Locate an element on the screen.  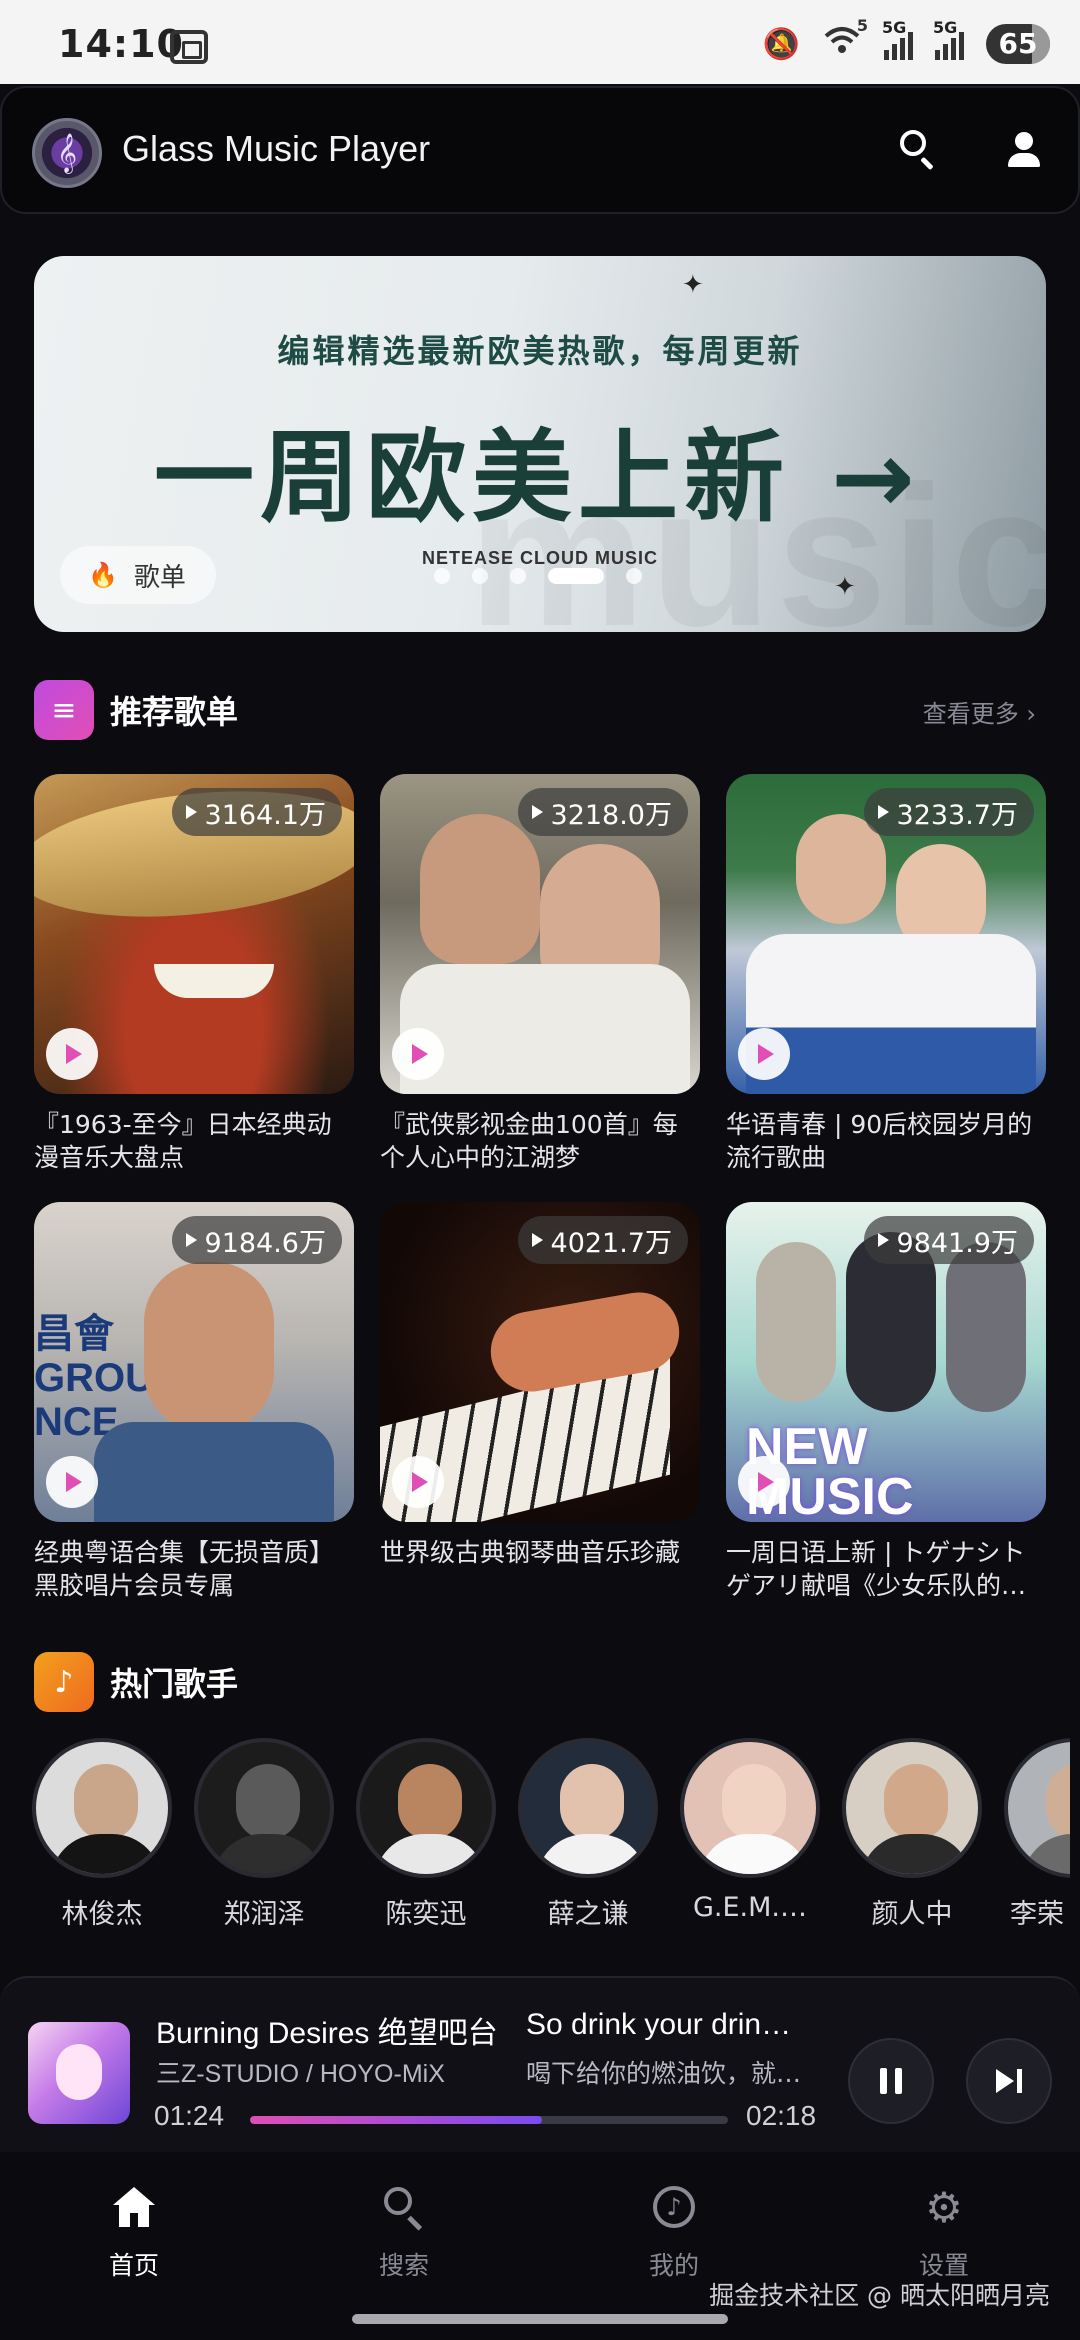
pause-button is located at coordinates (891, 2081).